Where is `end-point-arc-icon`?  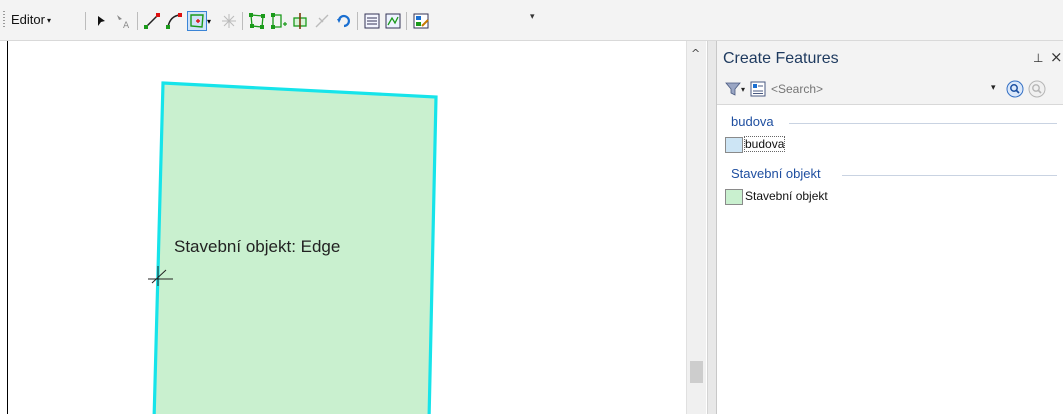
end-point-arc-icon is located at coordinates (174, 21).